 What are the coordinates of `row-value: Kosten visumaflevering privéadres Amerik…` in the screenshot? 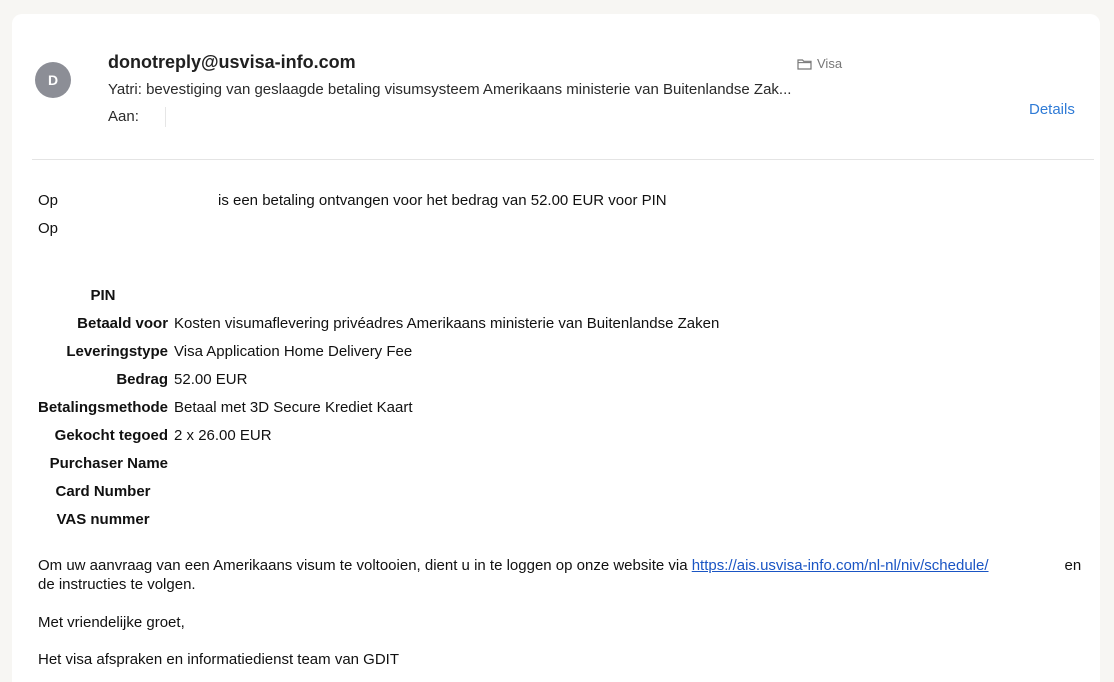 It's located at (447, 323).